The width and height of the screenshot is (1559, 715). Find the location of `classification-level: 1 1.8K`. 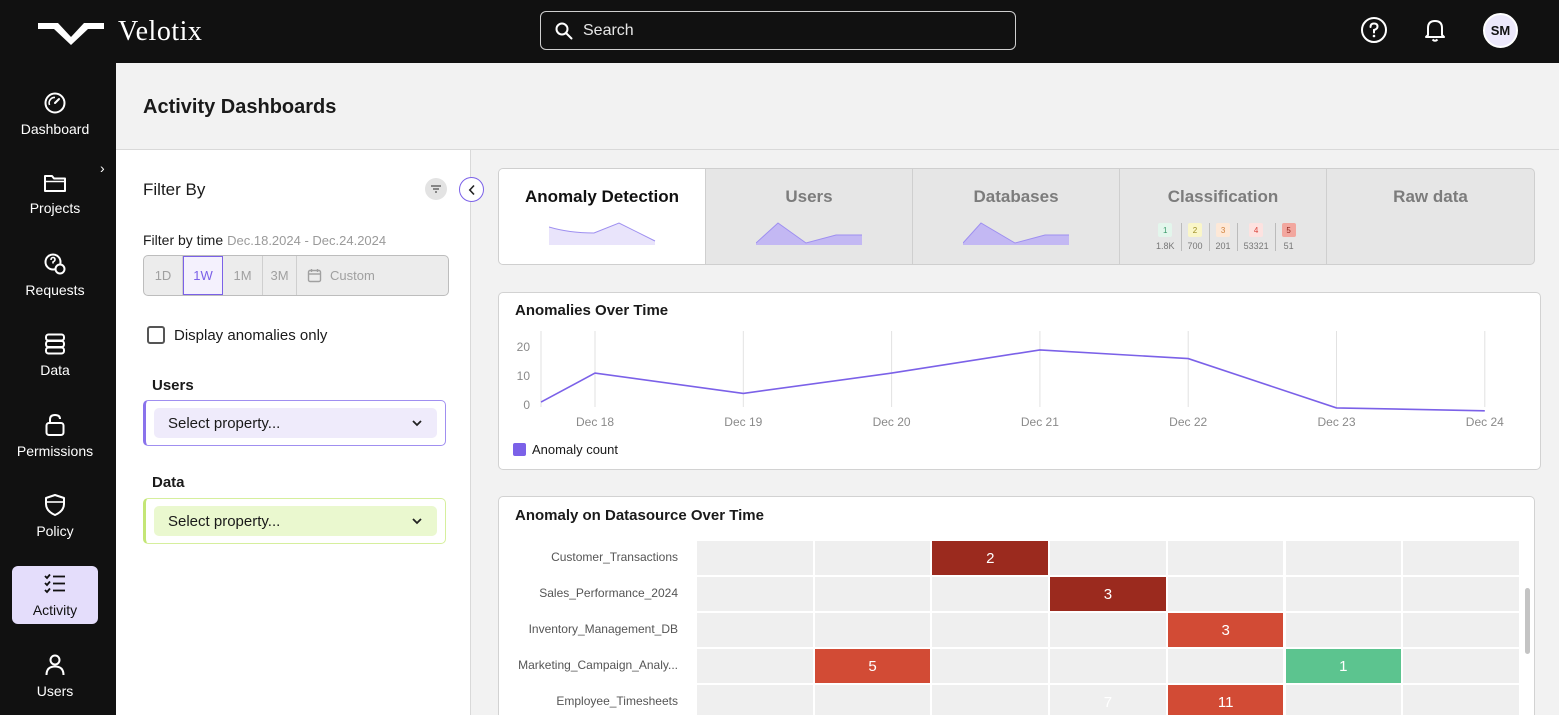

classification-level: 1 1.8K is located at coordinates (1166, 237).